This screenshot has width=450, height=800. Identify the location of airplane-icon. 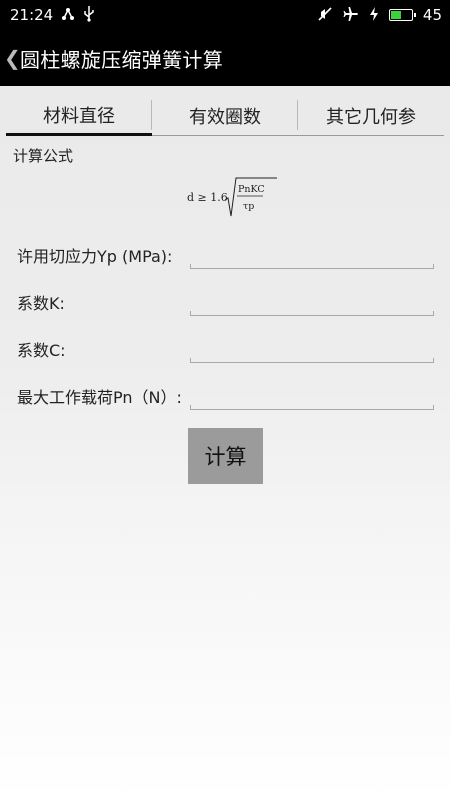
(351, 15).